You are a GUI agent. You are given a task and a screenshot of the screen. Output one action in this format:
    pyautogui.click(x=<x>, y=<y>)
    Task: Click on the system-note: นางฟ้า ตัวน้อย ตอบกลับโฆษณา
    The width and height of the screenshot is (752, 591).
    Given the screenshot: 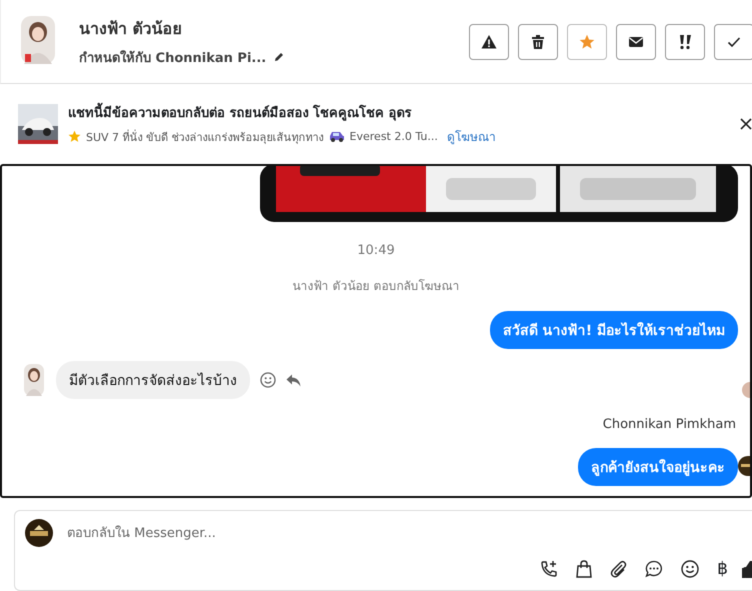 What is the action you would take?
    pyautogui.click(x=376, y=286)
    